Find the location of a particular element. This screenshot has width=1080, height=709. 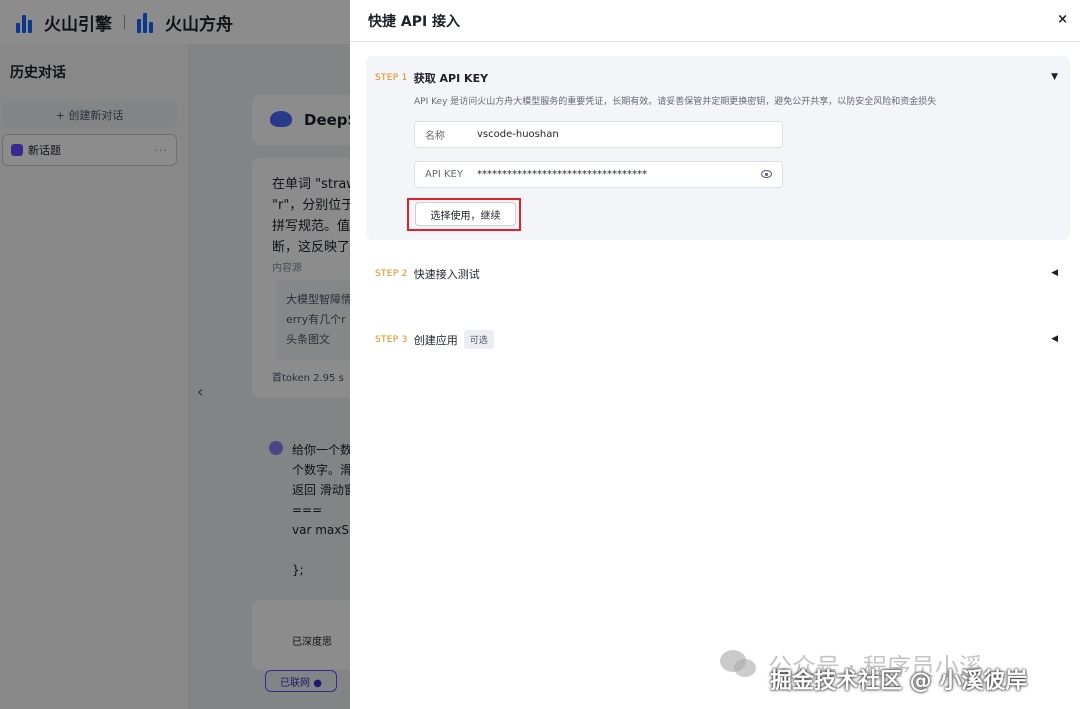

watermark-juejin: 掘金技术社区 @ 小溪彼岸 is located at coordinates (899, 681).